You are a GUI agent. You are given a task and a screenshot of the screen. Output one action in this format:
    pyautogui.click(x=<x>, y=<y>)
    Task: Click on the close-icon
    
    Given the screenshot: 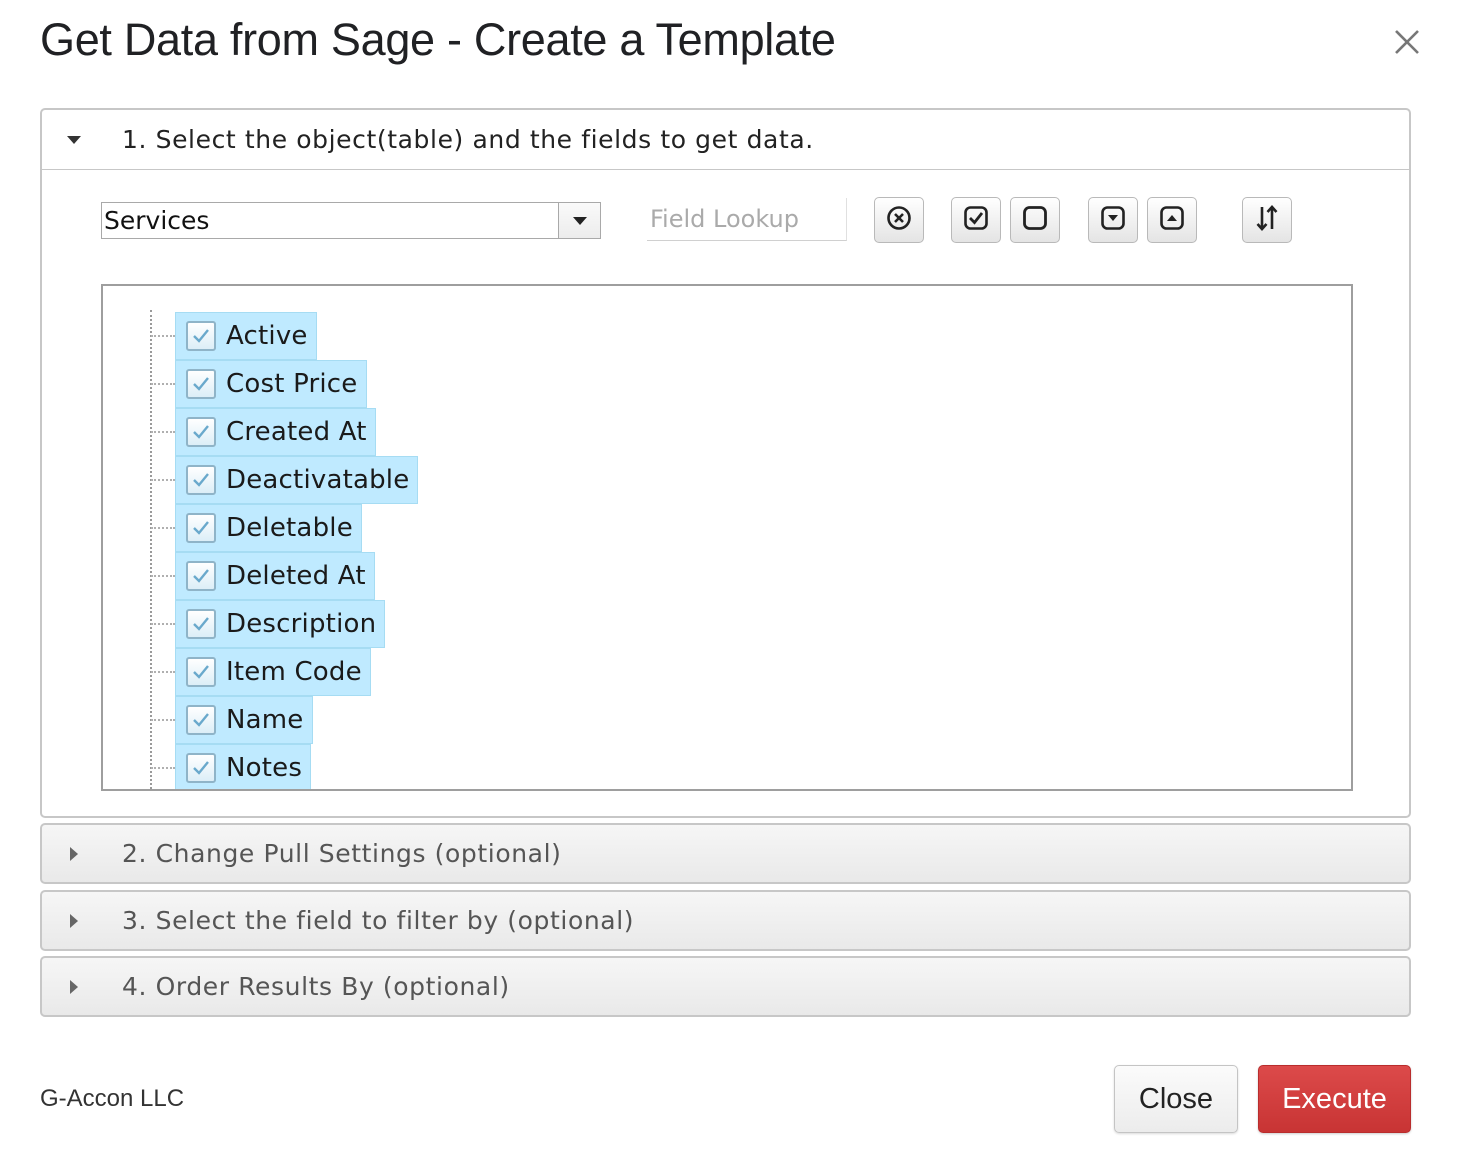 What is the action you would take?
    pyautogui.click(x=1407, y=42)
    